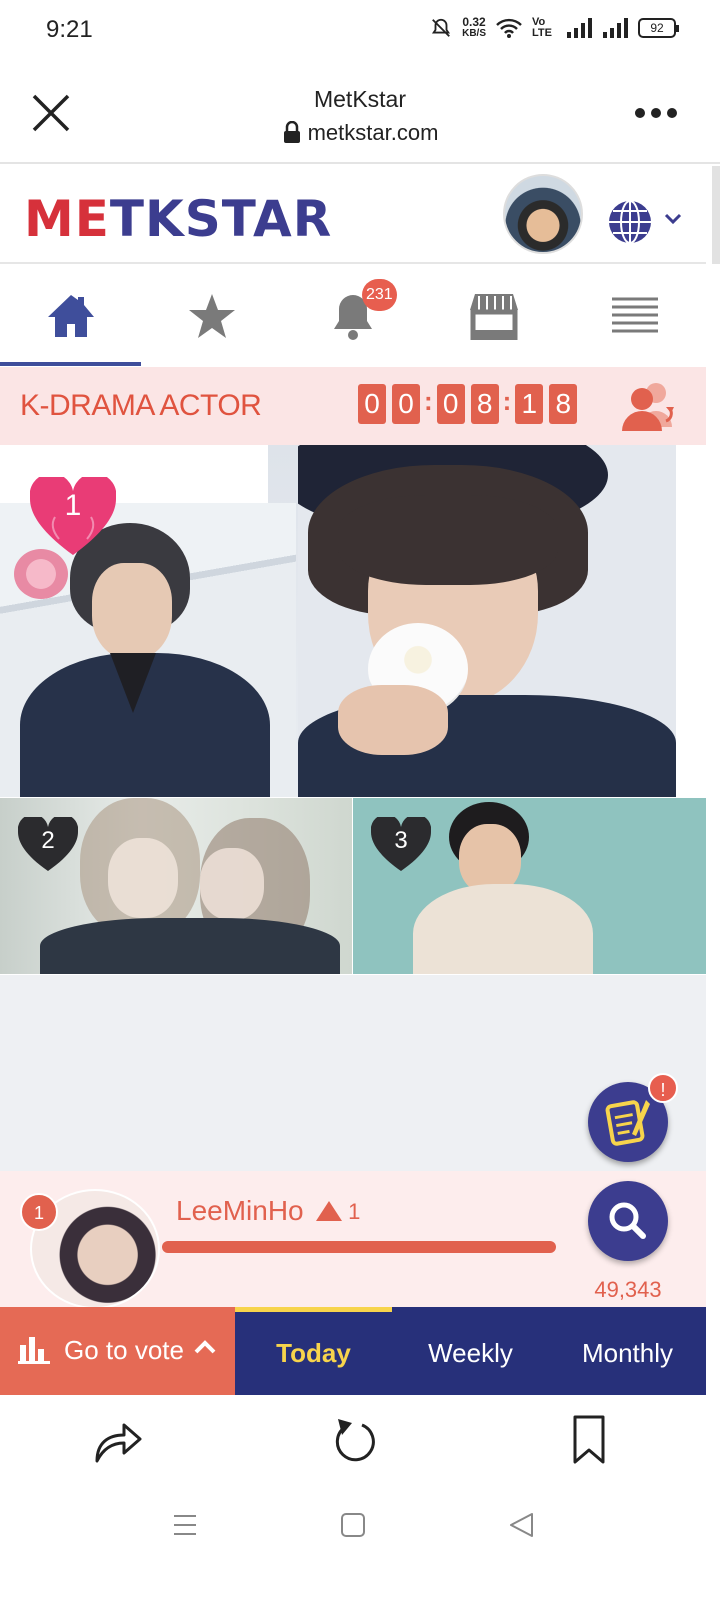  What do you see at coordinates (360, 1545) in the screenshot?
I see `system-navigation-bar` at bounding box center [360, 1545].